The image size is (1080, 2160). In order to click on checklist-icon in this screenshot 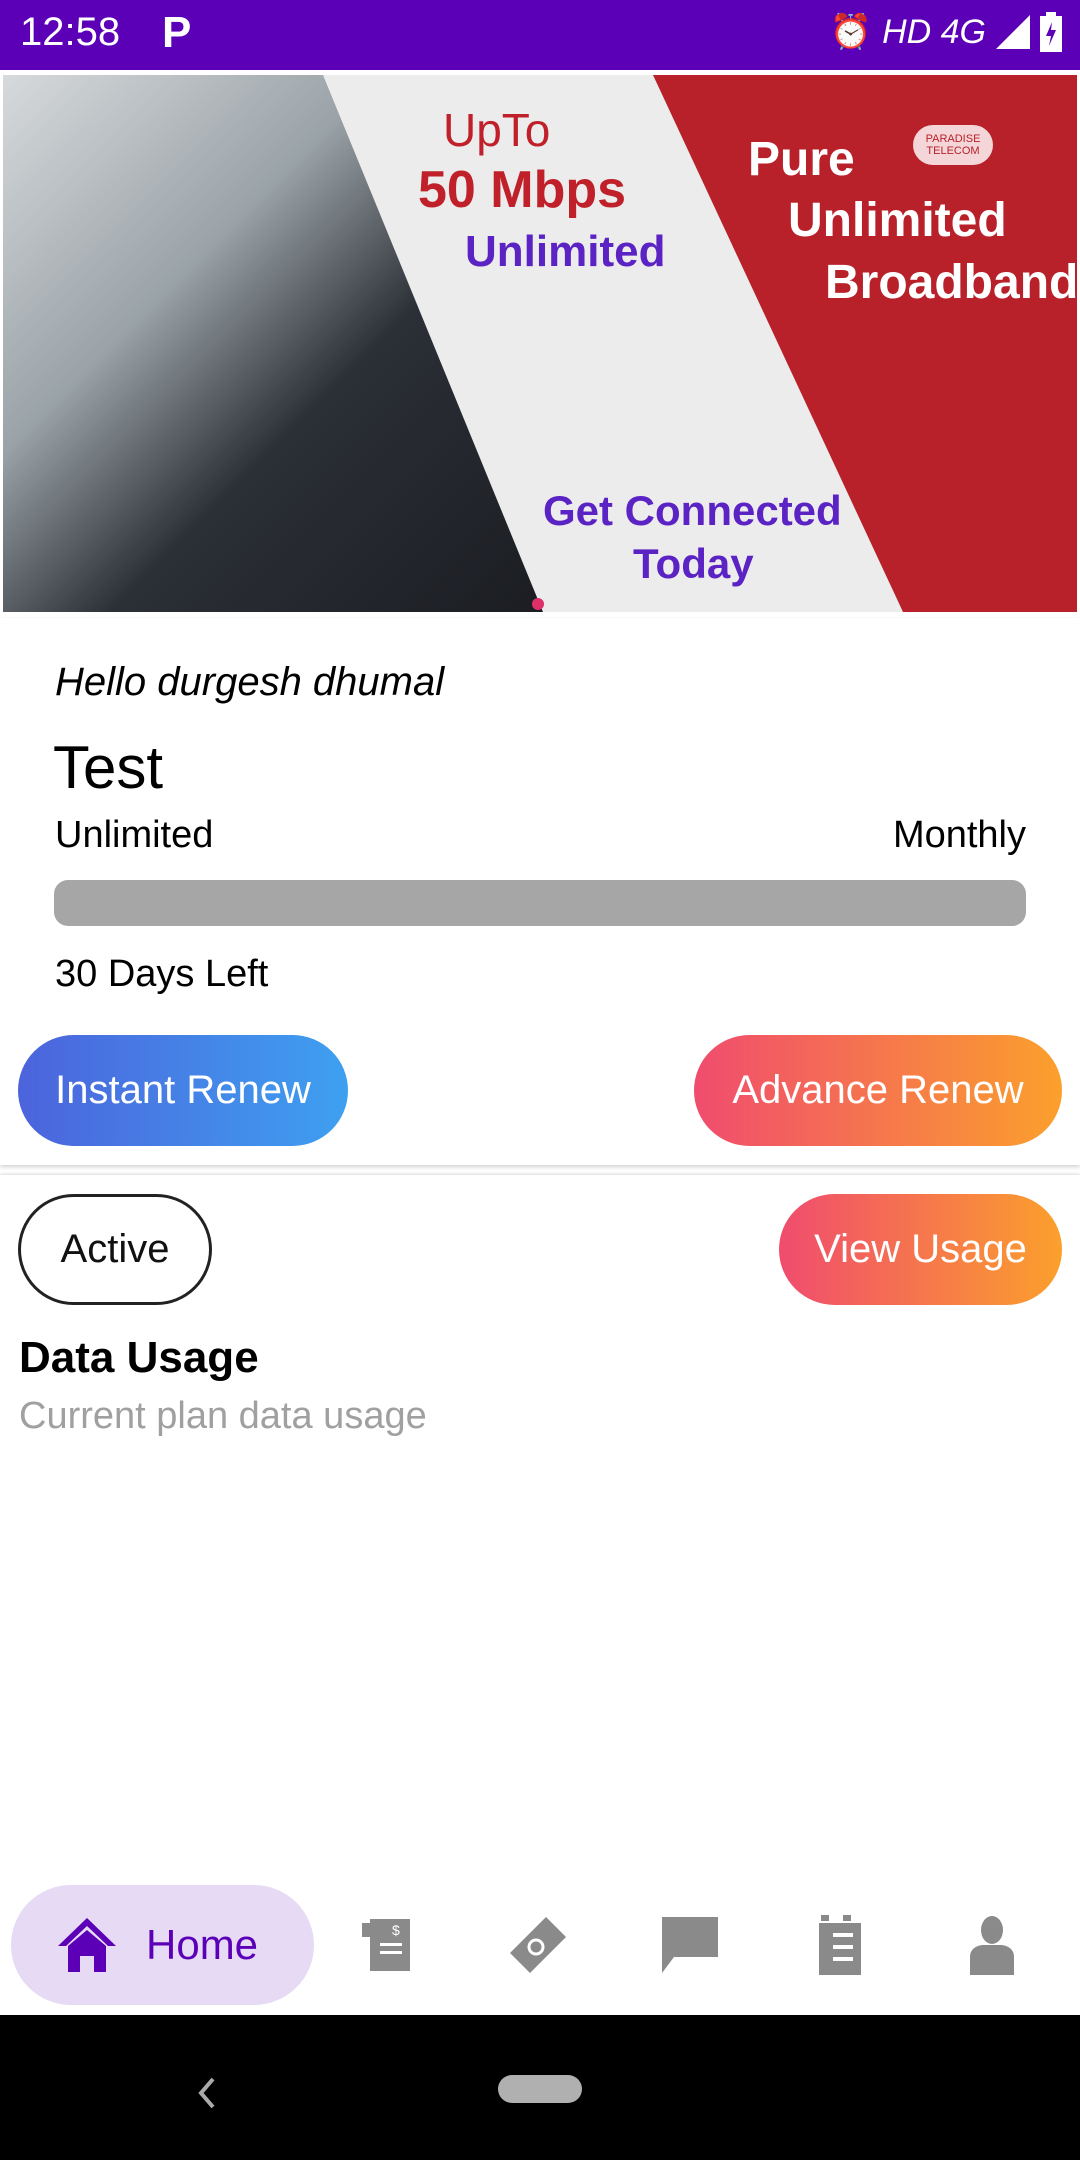, I will do `click(841, 1945)`.